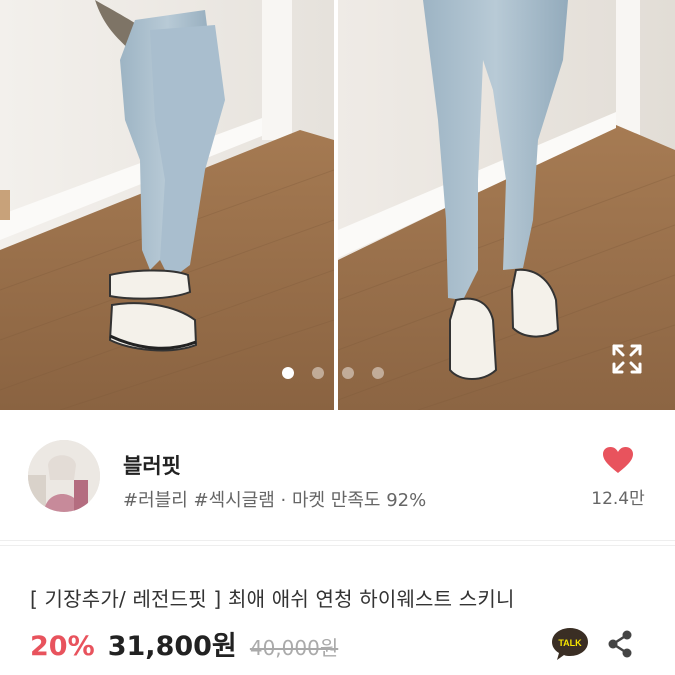  What do you see at coordinates (275, 500) in the screenshot?
I see `seller-tags: #러블리 #섹시글램 · 마켓 만족도 92%` at bounding box center [275, 500].